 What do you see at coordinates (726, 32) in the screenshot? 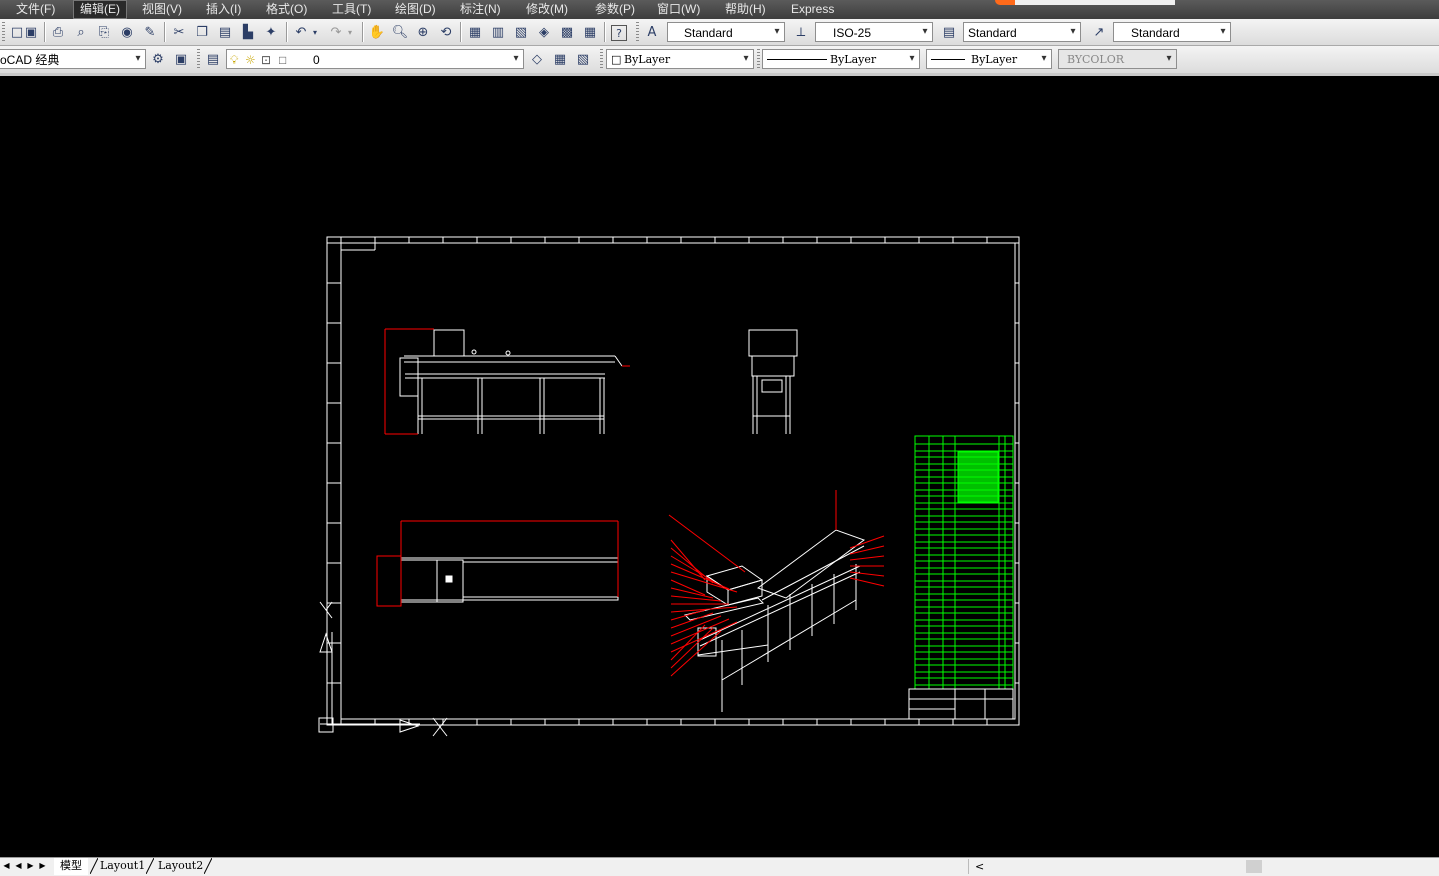
I see `text-style-select: Standard ▾` at bounding box center [726, 32].